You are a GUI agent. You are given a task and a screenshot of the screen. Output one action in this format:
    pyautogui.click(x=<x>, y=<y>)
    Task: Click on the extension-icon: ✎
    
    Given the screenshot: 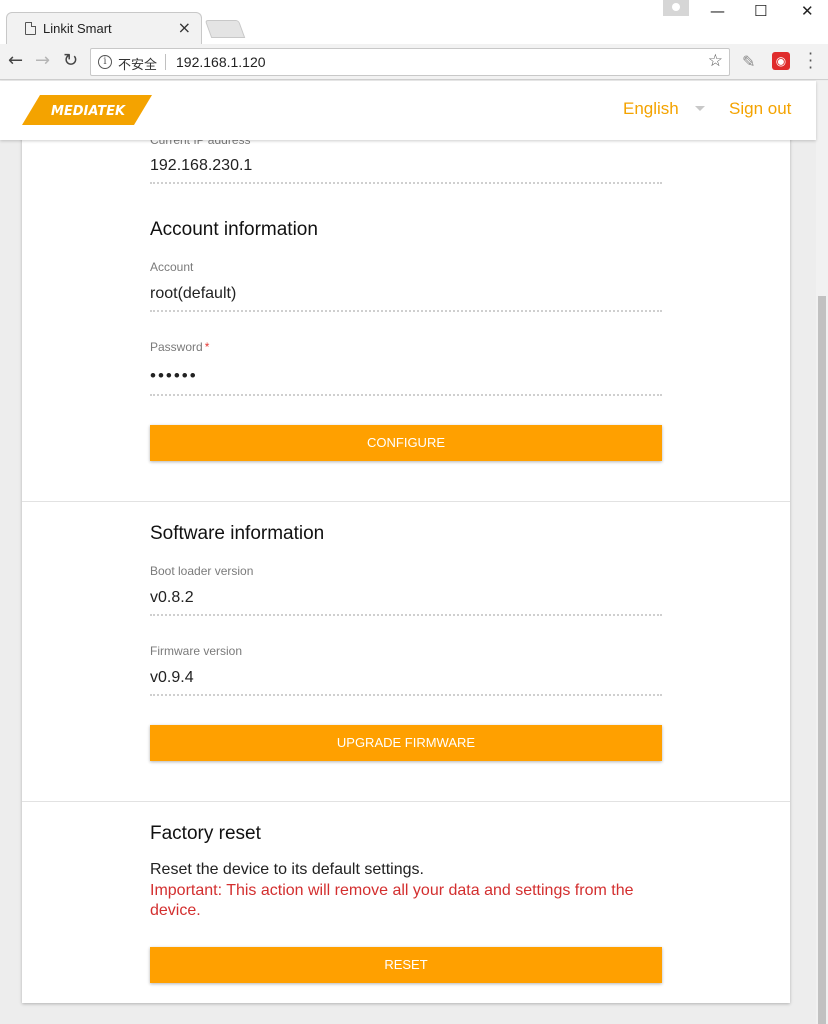 What is the action you would take?
    pyautogui.click(x=748, y=61)
    